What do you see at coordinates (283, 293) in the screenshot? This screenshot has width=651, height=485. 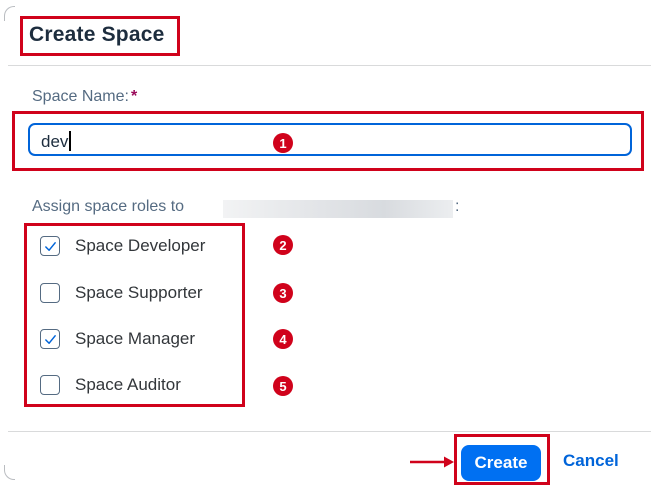 I see `step-badge-3: 3` at bounding box center [283, 293].